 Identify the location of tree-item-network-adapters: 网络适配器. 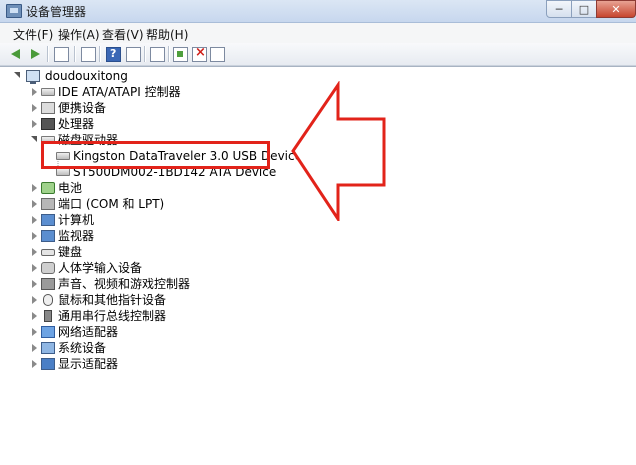
(132, 332).